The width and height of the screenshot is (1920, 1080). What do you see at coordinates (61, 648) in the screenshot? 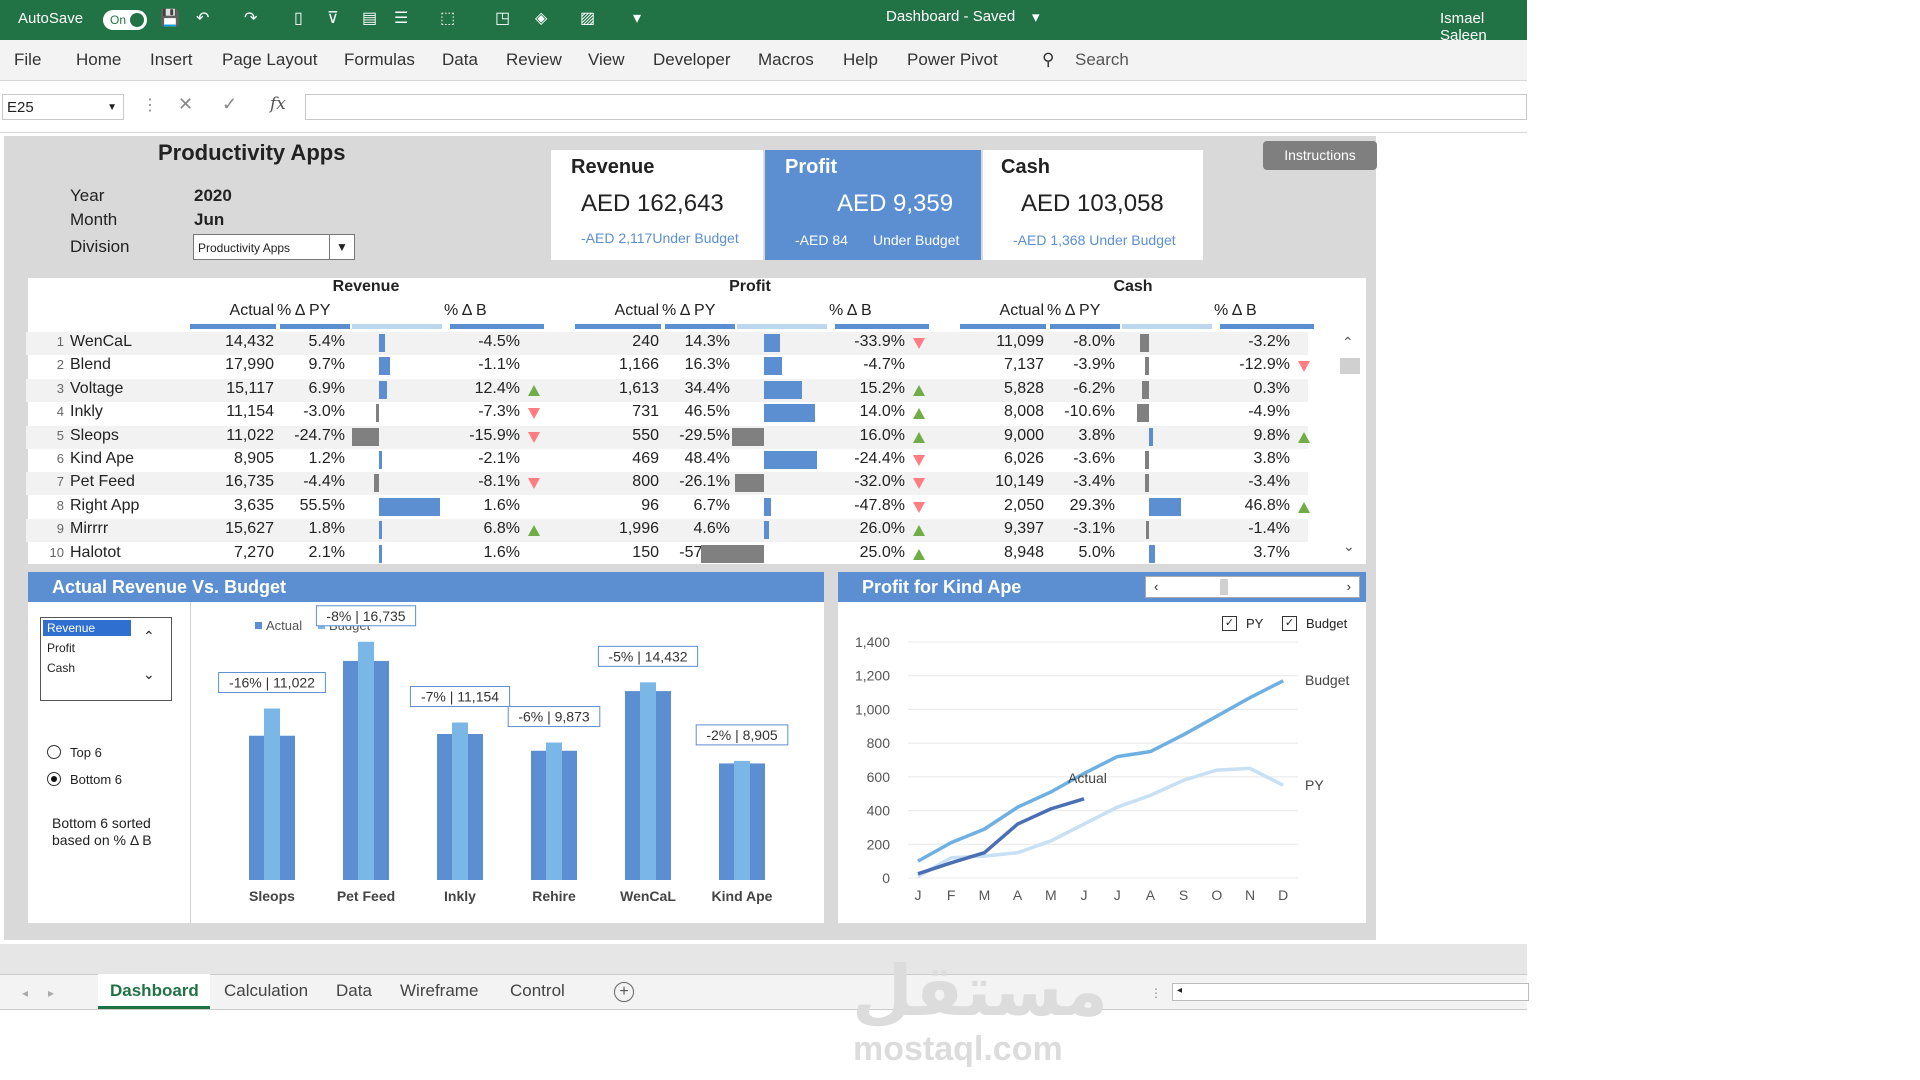
I see `listbox-item-profit: Profit` at bounding box center [61, 648].